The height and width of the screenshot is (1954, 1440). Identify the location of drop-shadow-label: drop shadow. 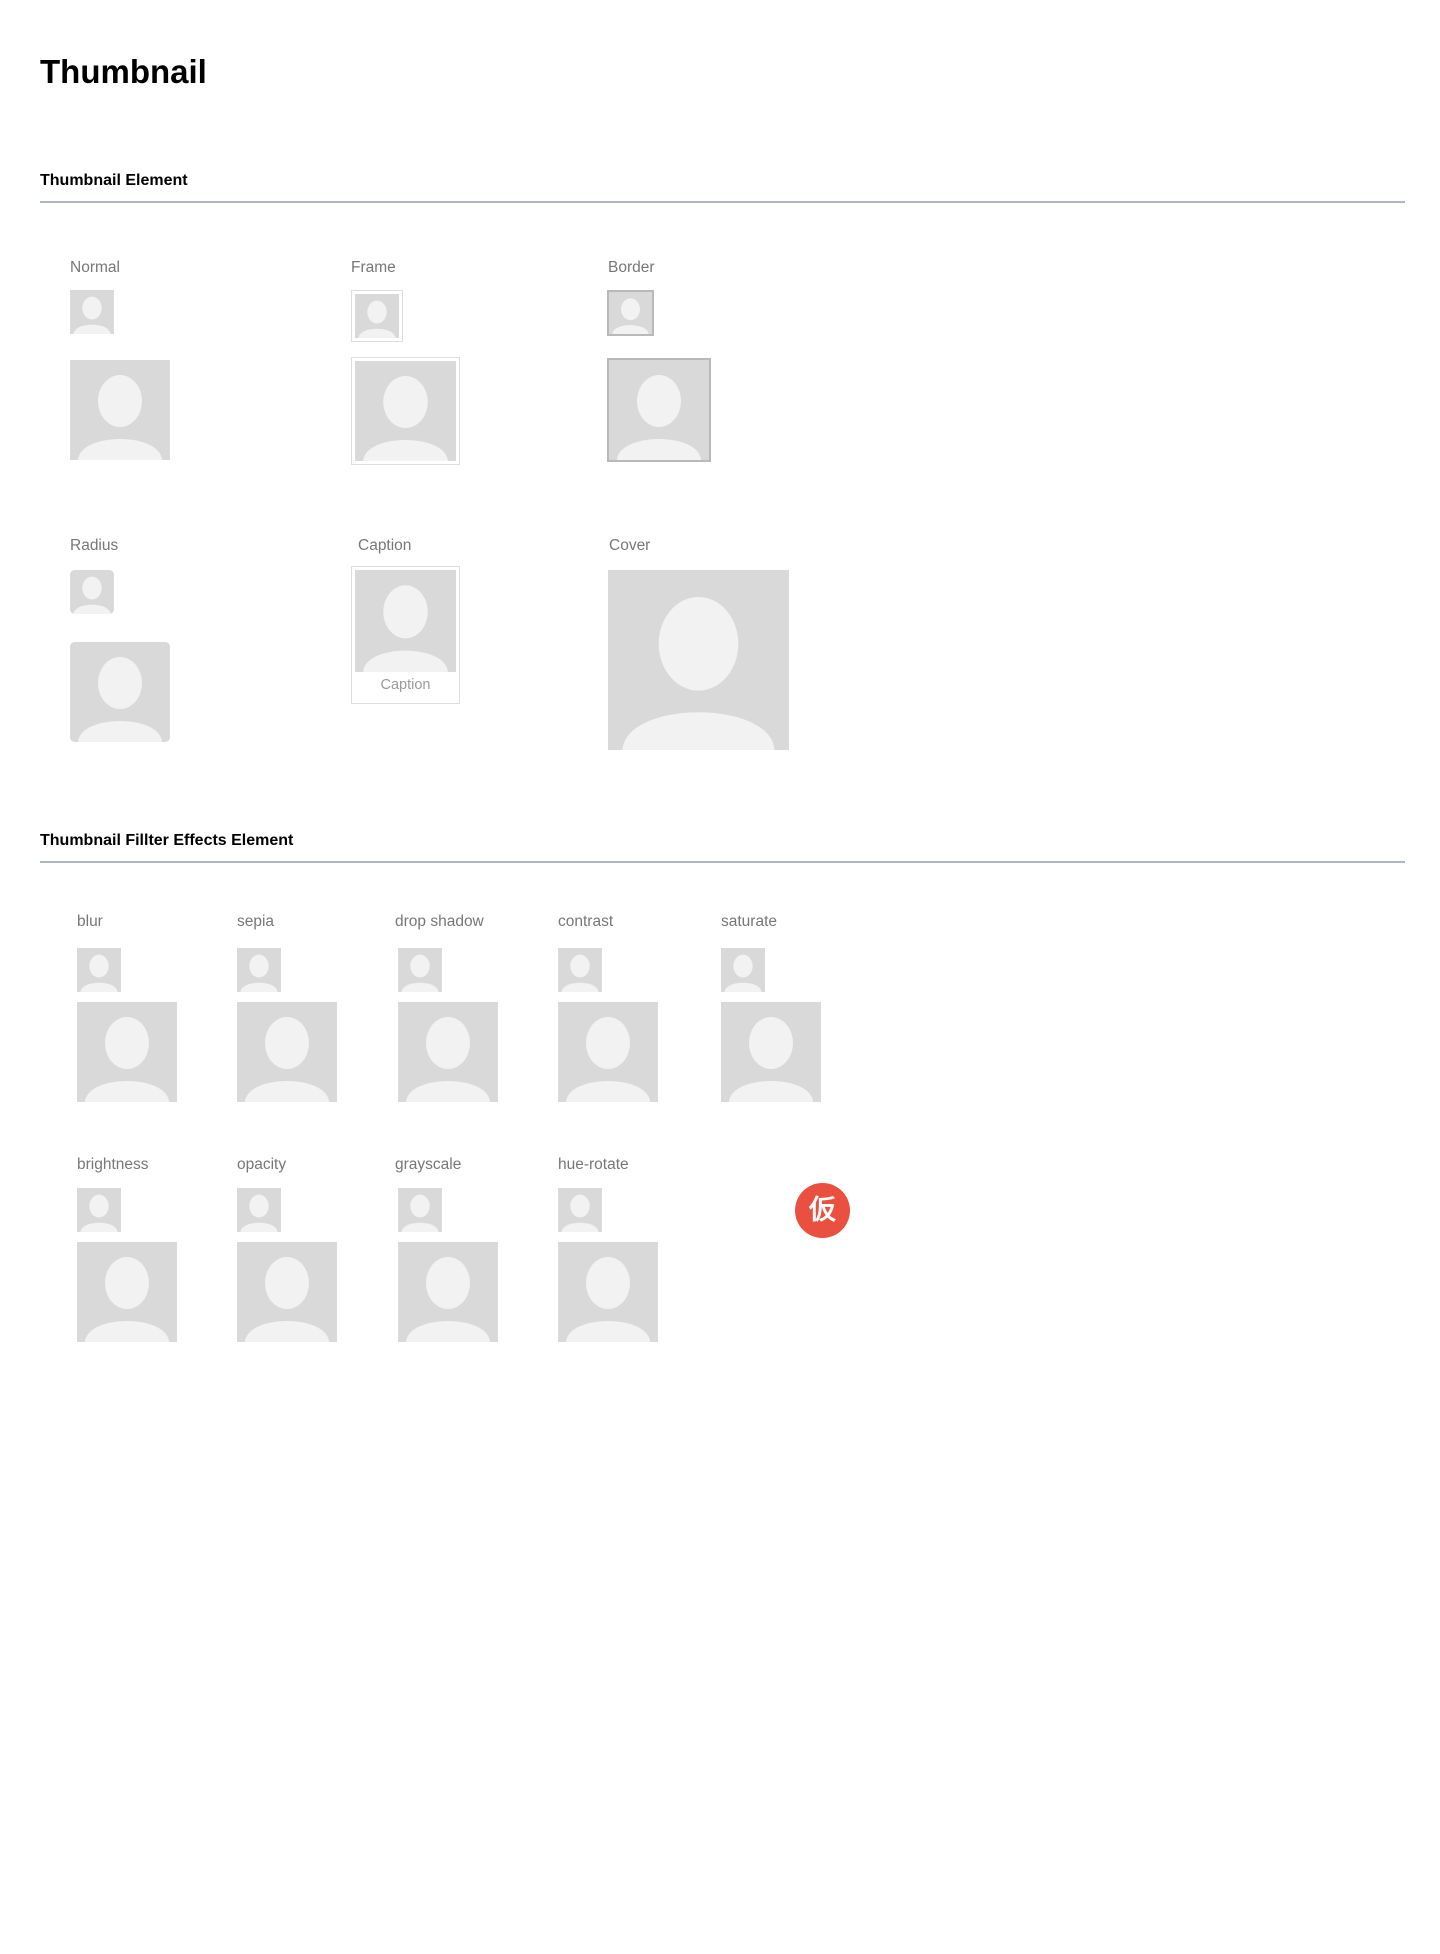
(439, 921).